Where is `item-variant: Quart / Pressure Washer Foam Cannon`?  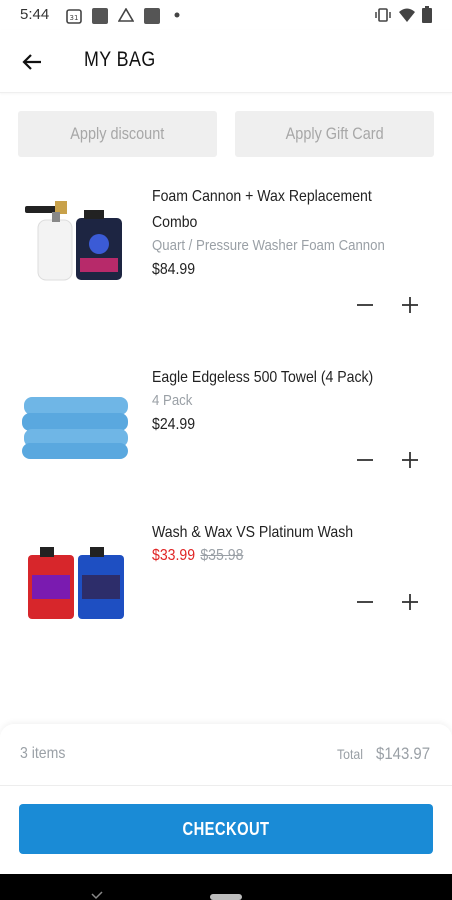 item-variant: Quart / Pressure Washer Foam Cannon is located at coordinates (268, 245).